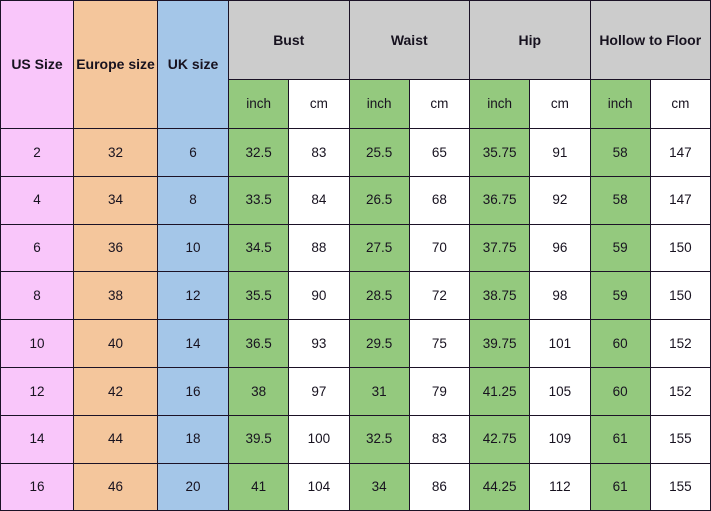 This screenshot has height=511, width=711. I want to click on cell-europe-size: 40, so click(115, 343).